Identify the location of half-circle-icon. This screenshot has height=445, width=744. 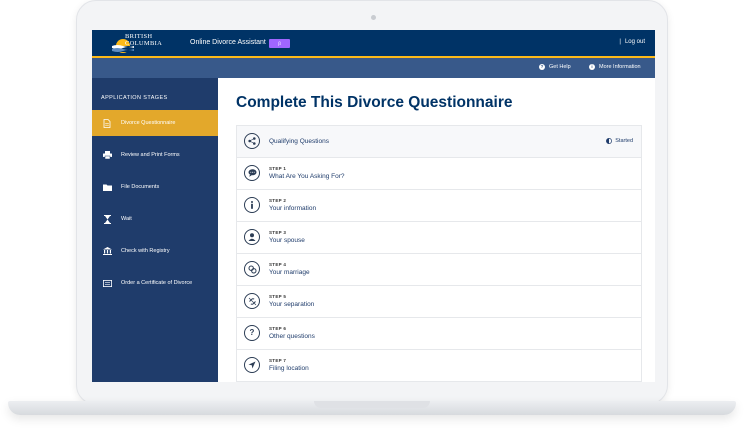
(609, 141).